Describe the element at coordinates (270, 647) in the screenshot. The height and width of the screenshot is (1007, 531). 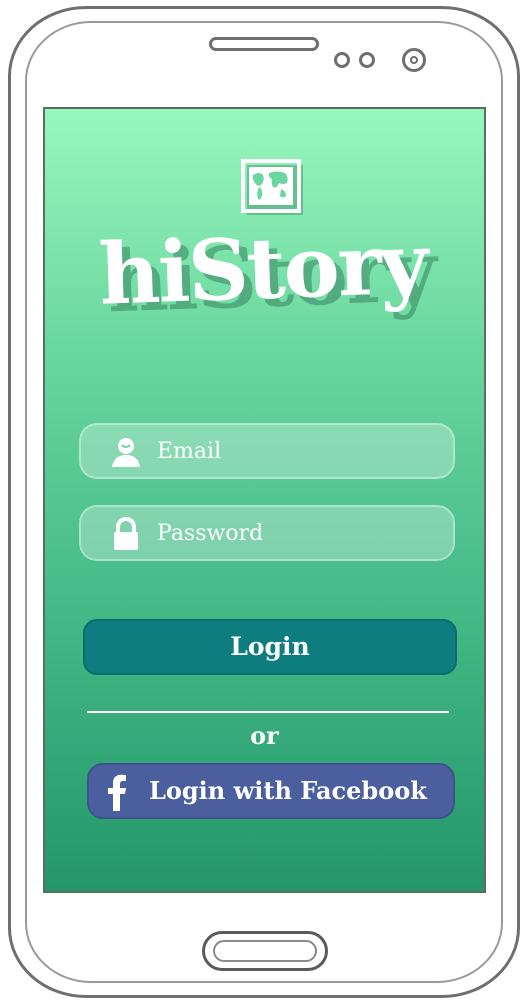
I see `login-button: Login` at that location.